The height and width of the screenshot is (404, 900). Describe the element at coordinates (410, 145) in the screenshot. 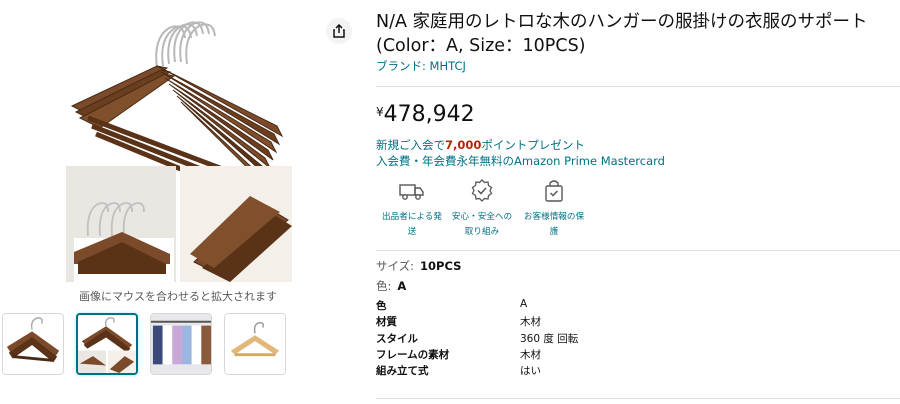

I see `promo-prefix: 新規ご入会で` at that location.